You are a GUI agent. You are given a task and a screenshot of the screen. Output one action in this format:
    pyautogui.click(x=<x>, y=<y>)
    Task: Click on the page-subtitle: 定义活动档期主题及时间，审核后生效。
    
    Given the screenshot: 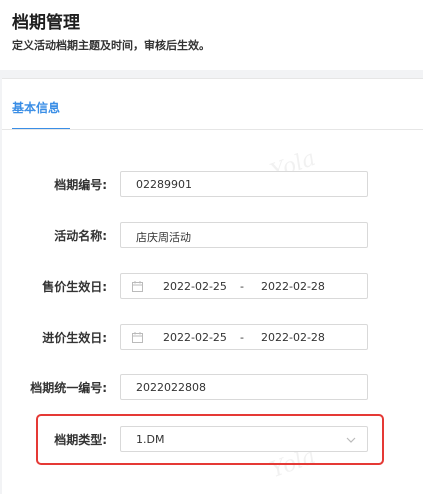 What is the action you would take?
    pyautogui.click(x=111, y=45)
    